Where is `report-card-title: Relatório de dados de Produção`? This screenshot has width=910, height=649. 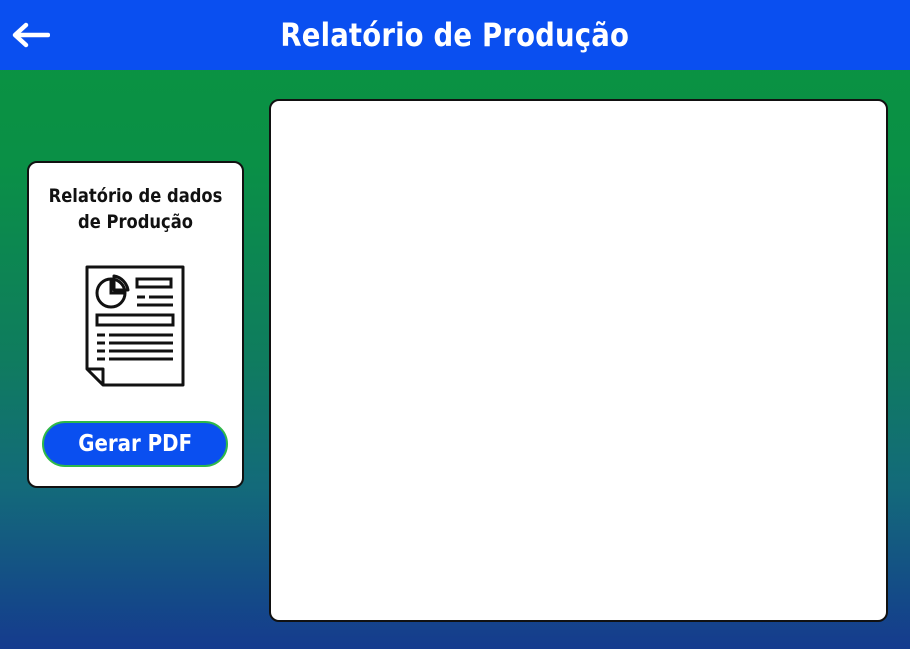
report-card-title: Relatório de dados de Produção is located at coordinates (135, 209).